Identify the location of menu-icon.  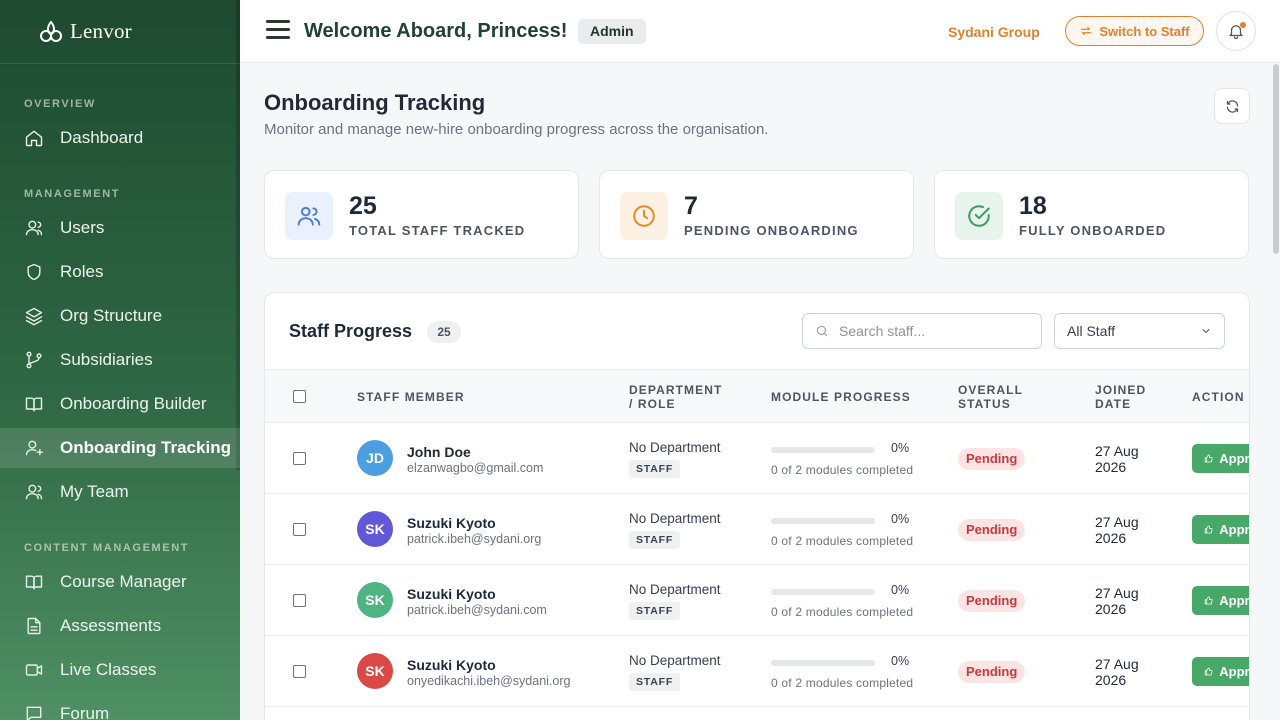
(278, 30).